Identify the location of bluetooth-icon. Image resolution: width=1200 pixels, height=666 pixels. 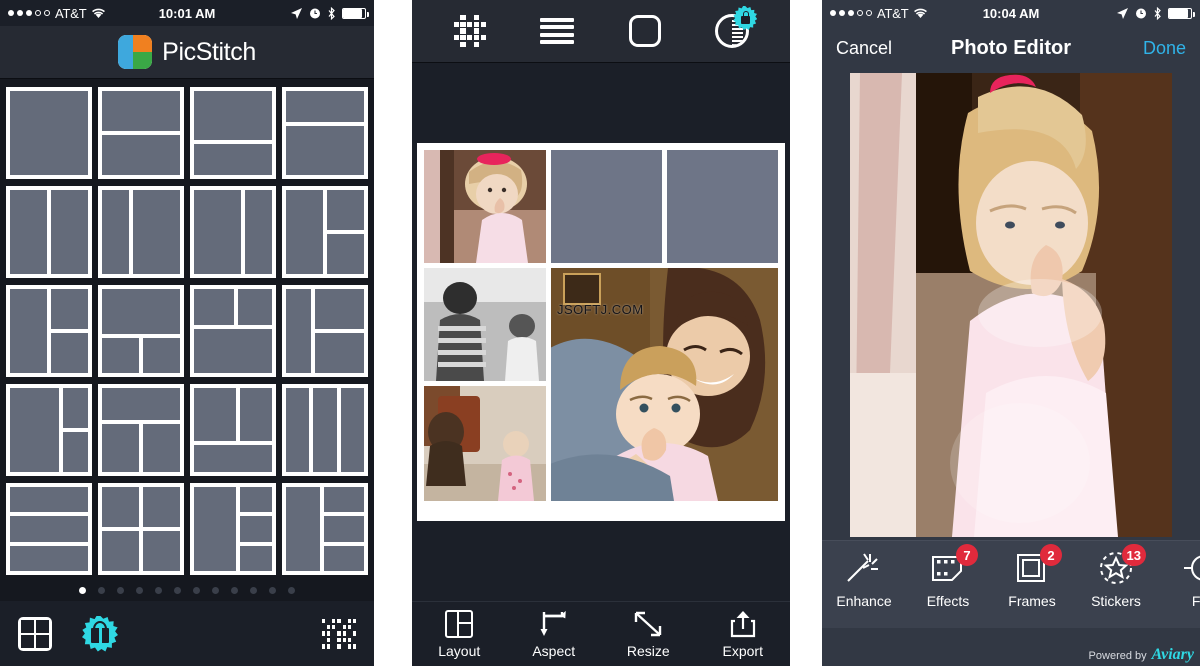
(331, 13).